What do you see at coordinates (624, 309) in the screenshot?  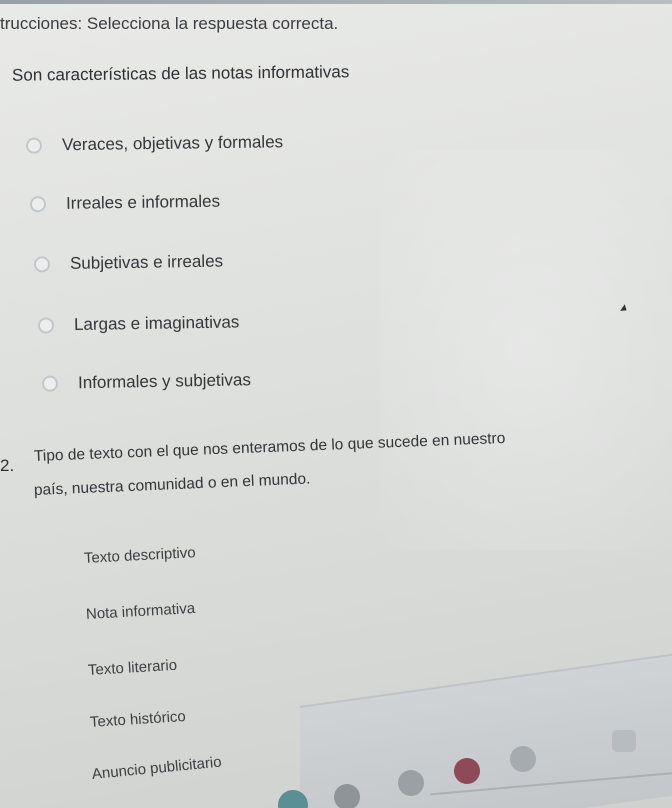 I see `mouse-cursor-icon` at bounding box center [624, 309].